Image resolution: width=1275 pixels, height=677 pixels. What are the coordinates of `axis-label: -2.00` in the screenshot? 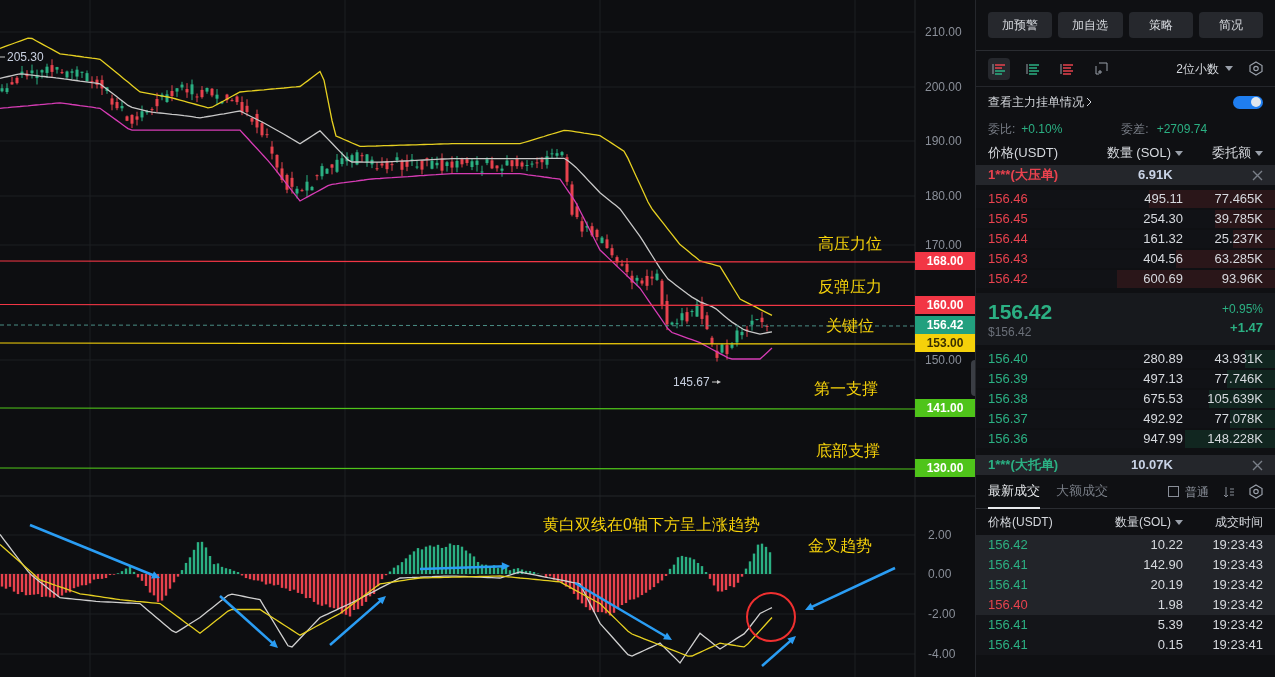 It's located at (942, 614).